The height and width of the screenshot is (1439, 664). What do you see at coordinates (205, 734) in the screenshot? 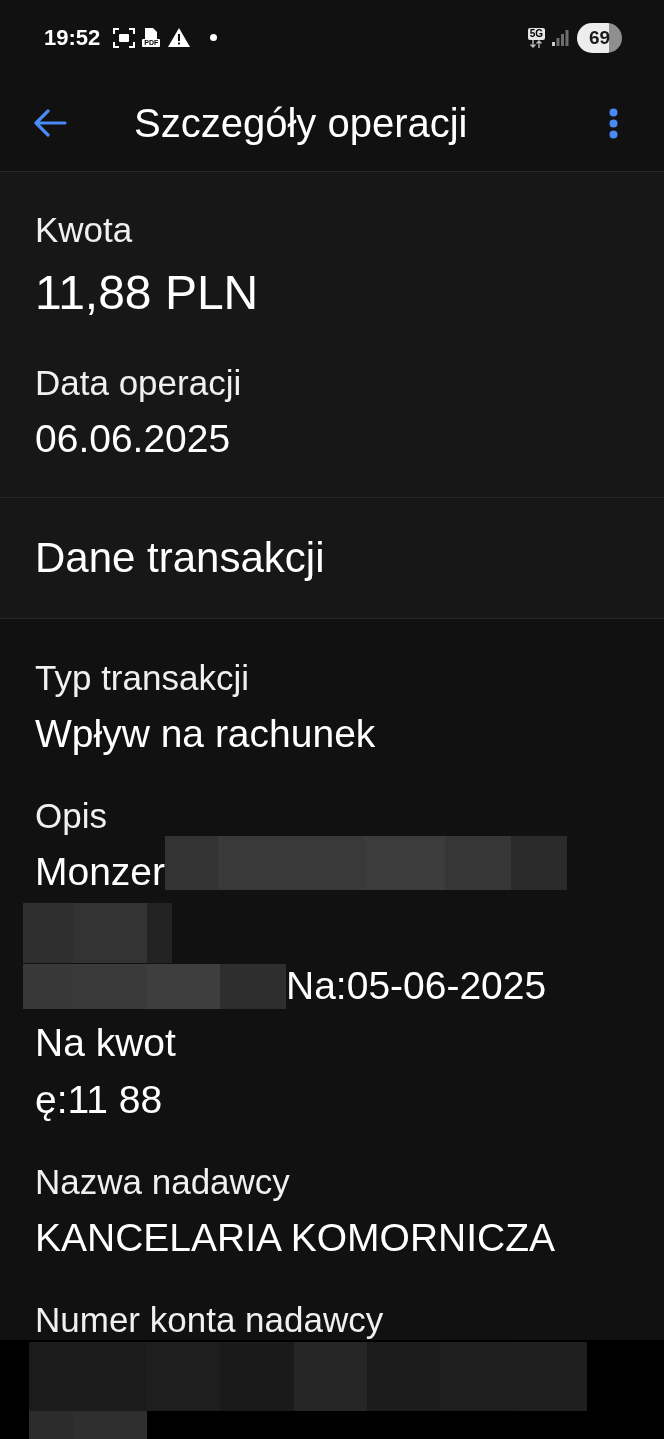
I see `field-value: Wpływ na rachunek` at bounding box center [205, 734].